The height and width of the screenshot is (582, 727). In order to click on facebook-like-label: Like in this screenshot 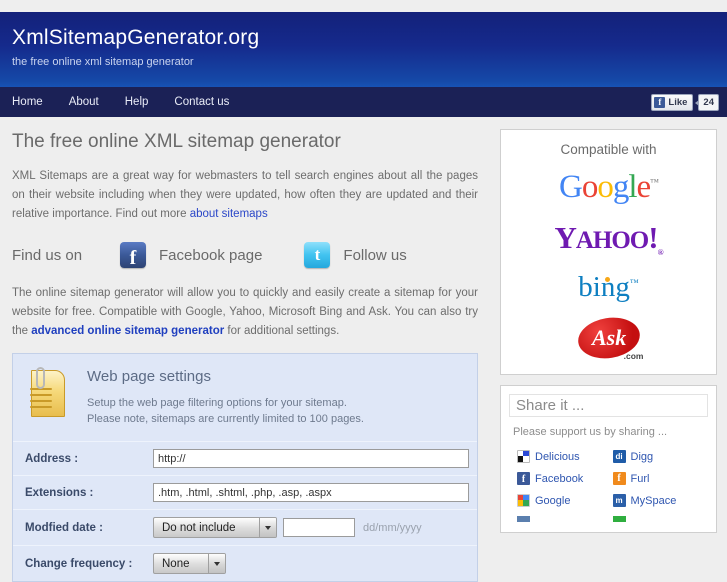, I will do `click(678, 102)`.